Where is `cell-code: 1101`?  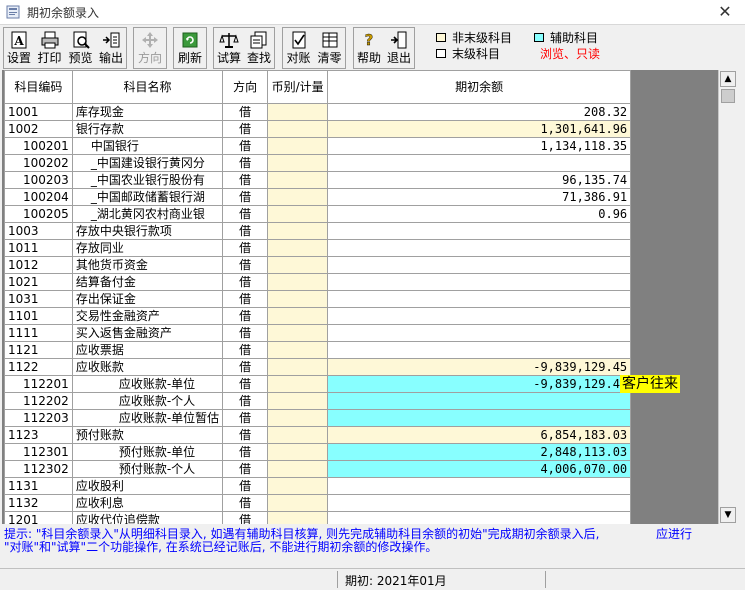
cell-code: 1101 is located at coordinates (38, 316).